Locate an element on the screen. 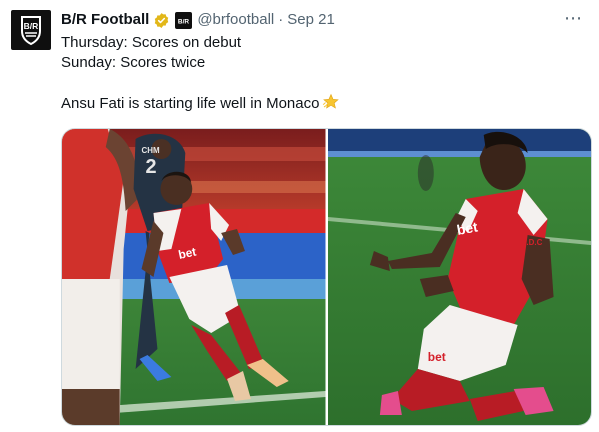  opponent-name: CHM is located at coordinates (151, 150).